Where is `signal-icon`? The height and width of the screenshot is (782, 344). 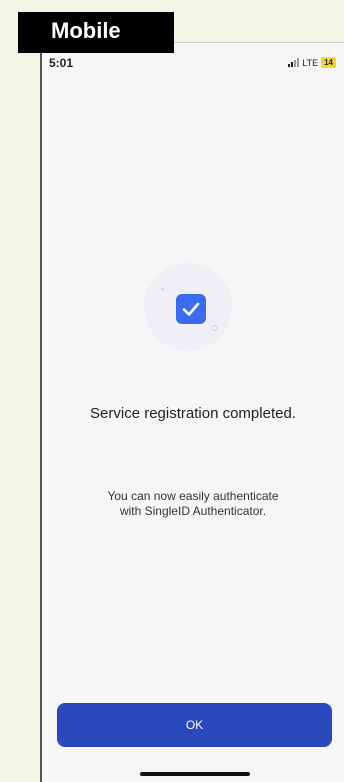 signal-icon is located at coordinates (294, 62).